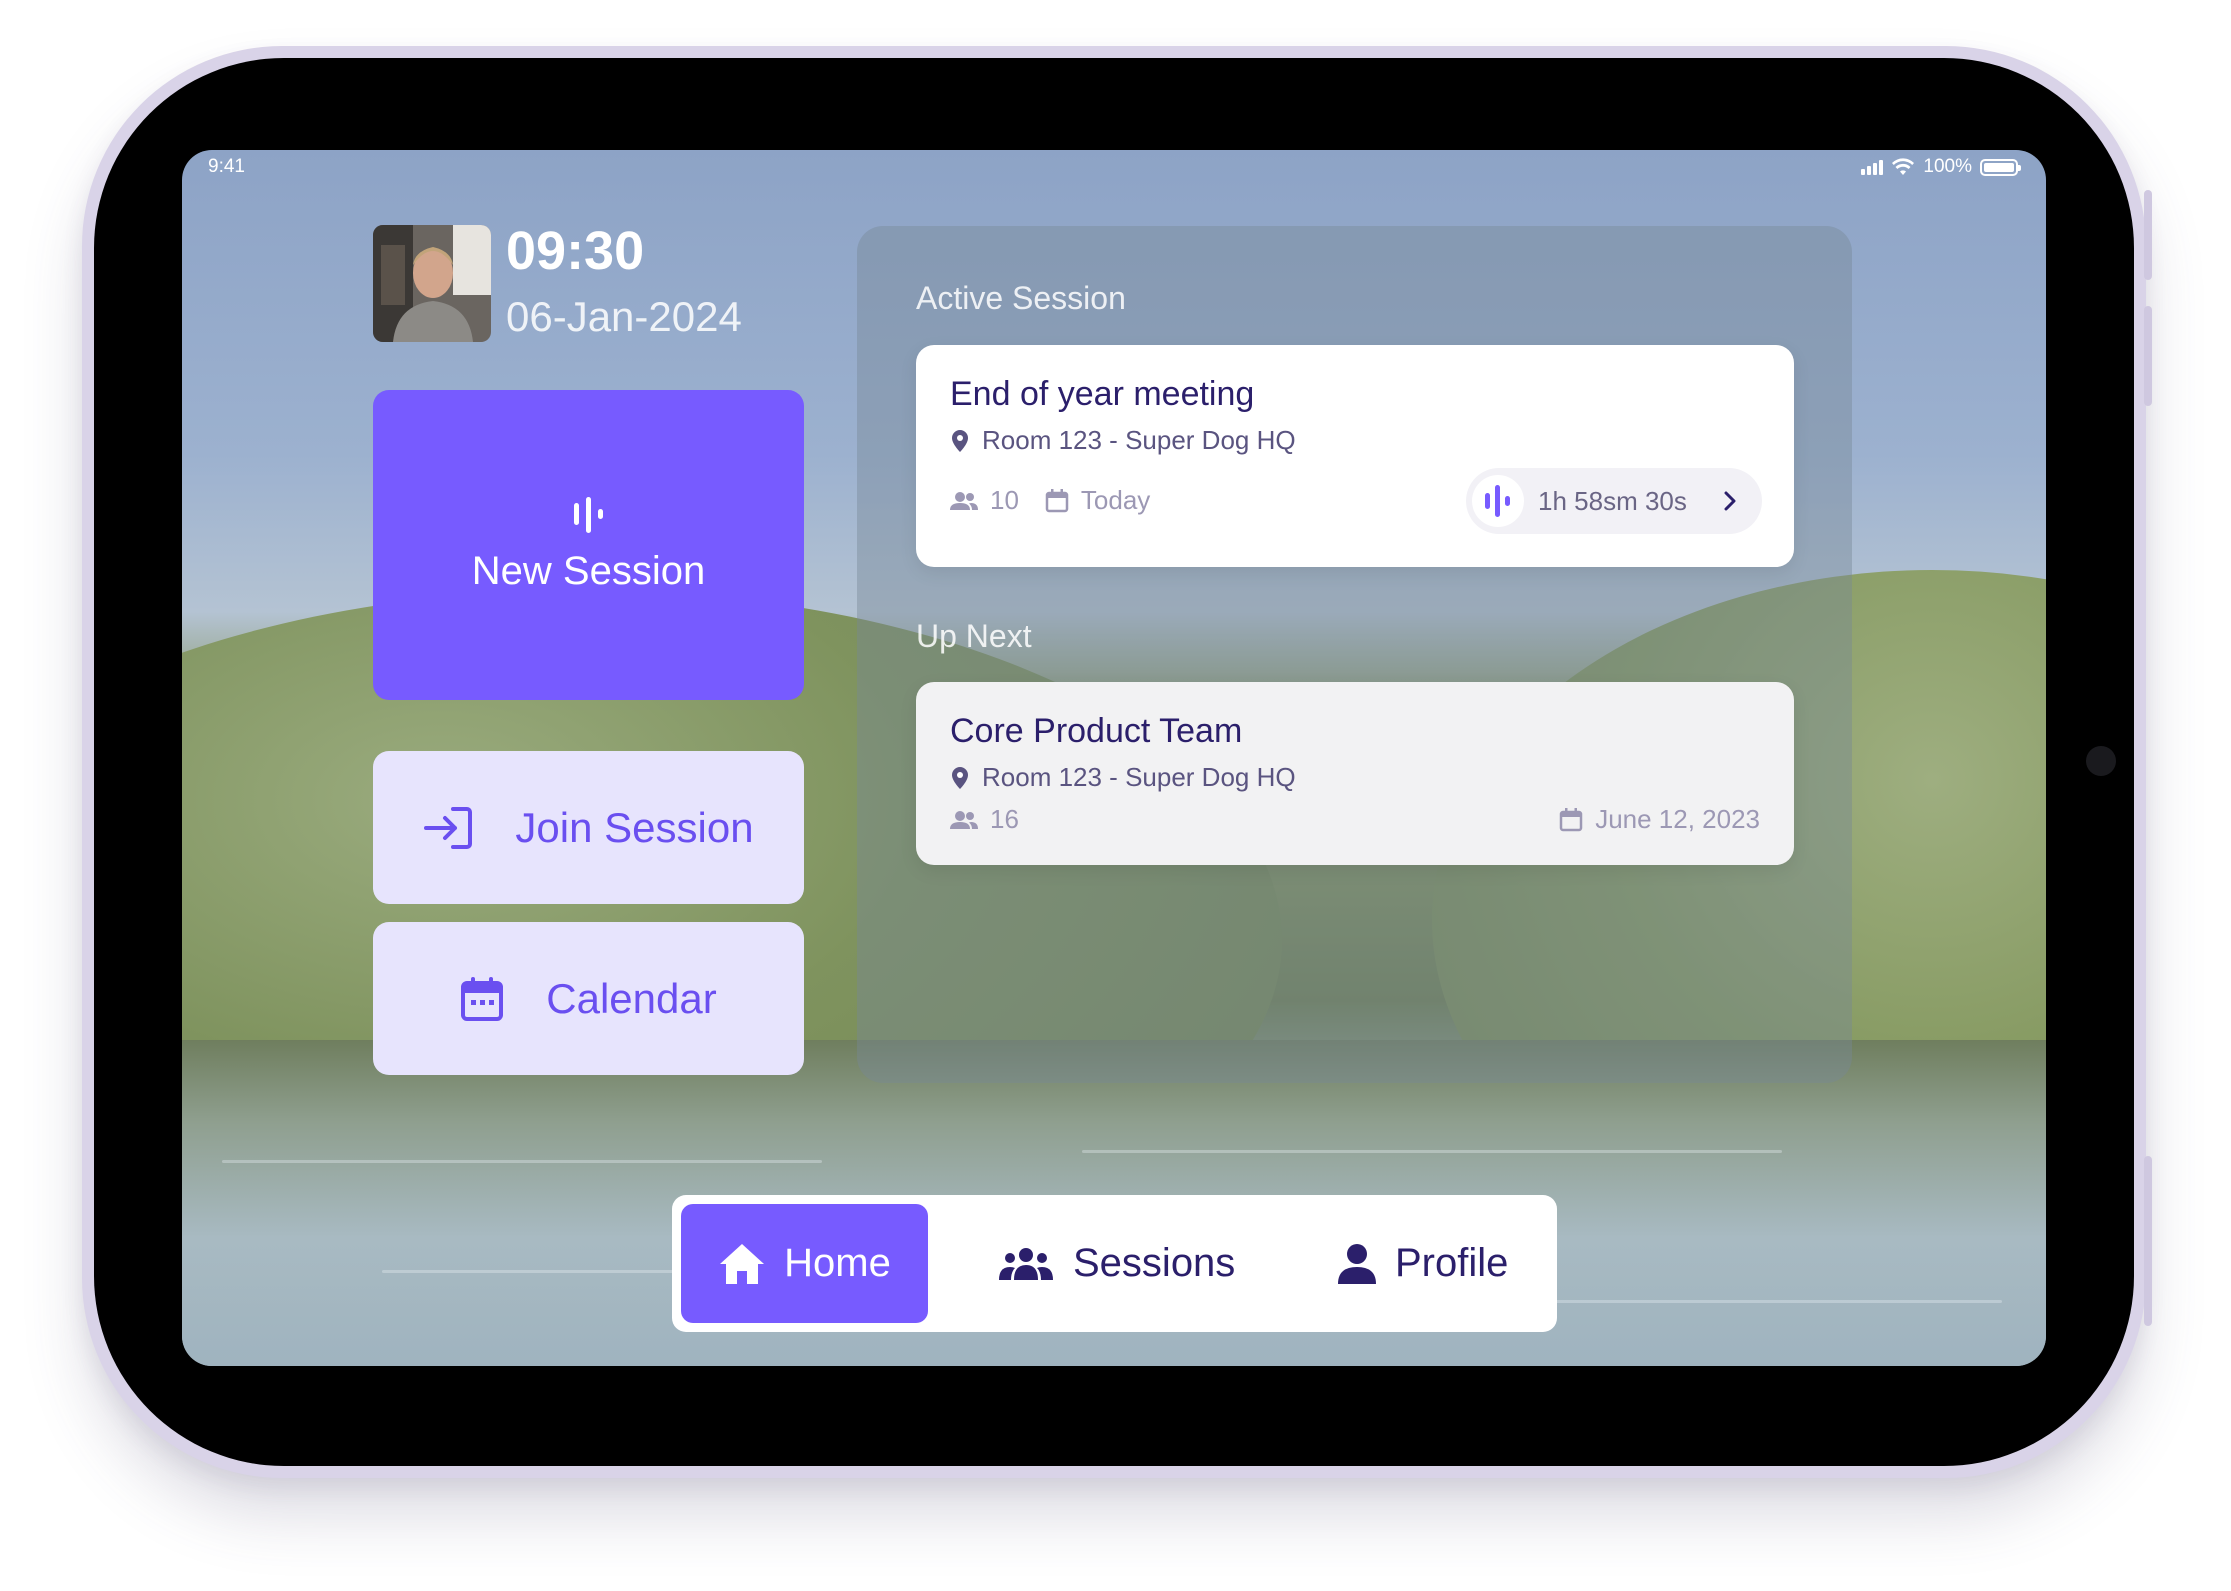 Image resolution: width=2231 pixels, height=1591 pixels. I want to click on session-timer-text: 1h 58sm 30s, so click(1612, 500).